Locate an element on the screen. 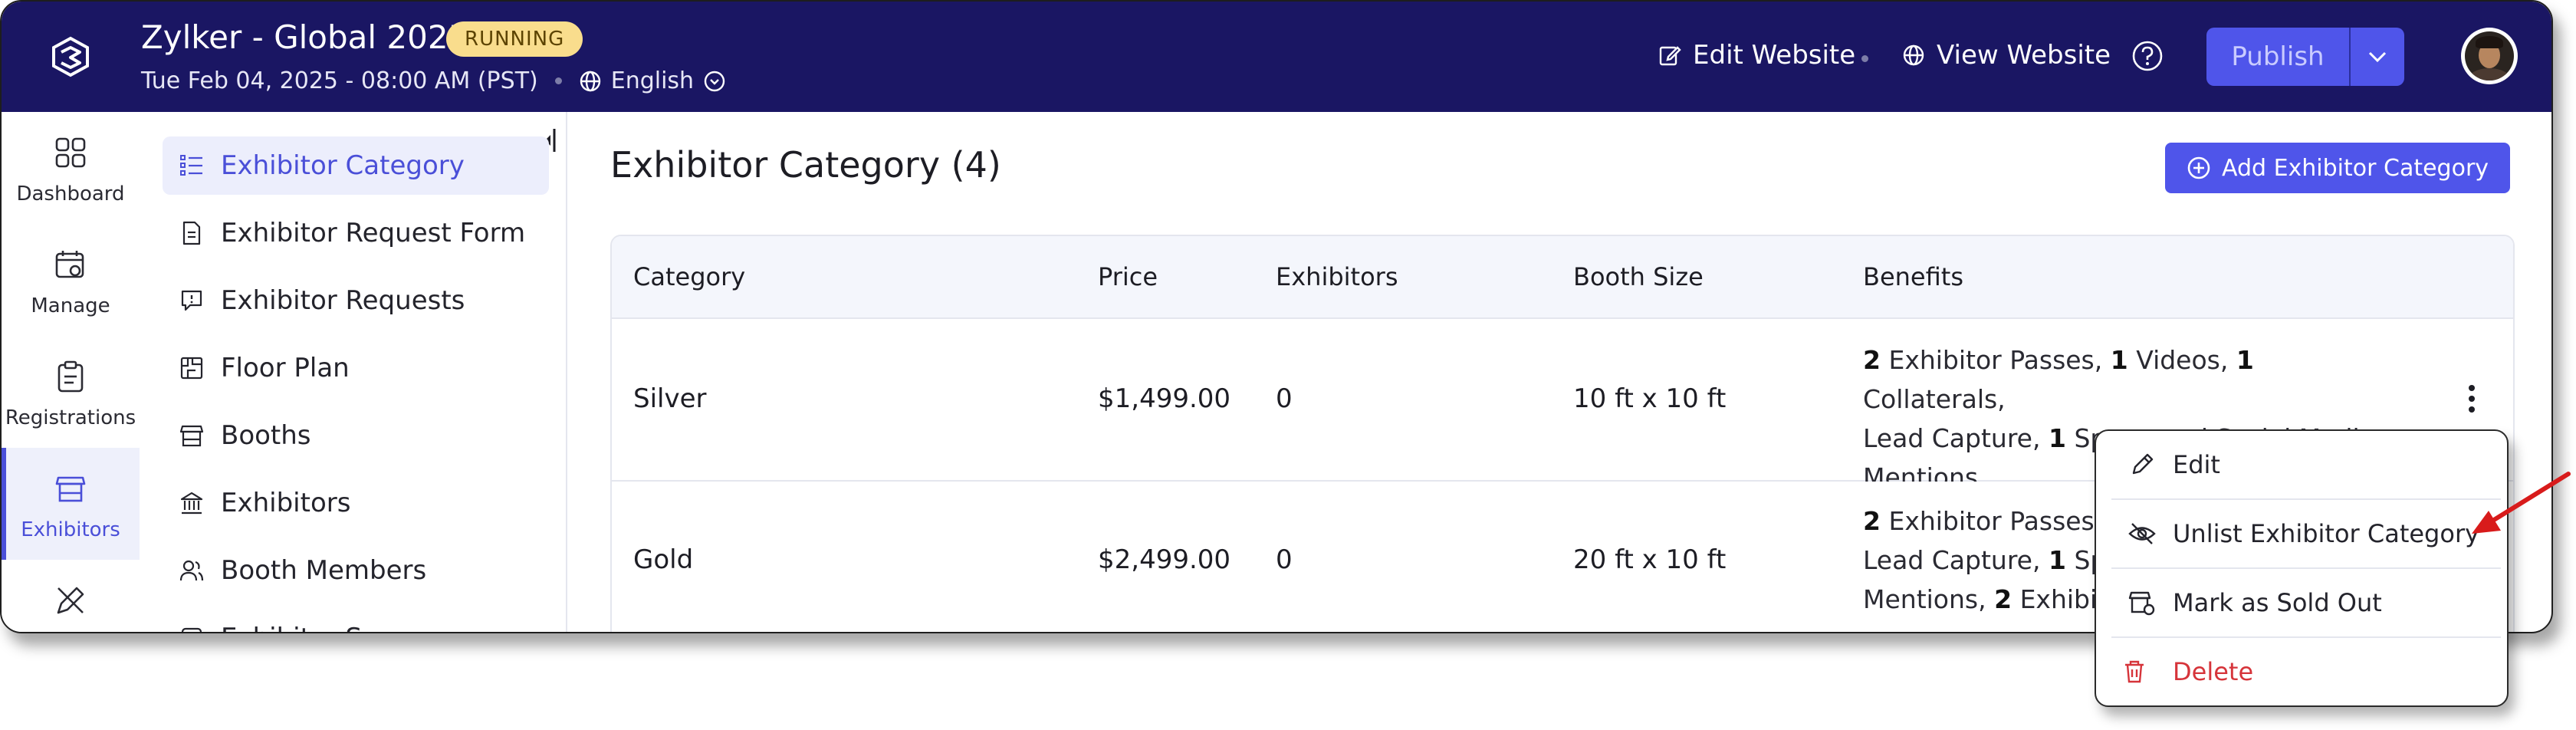  rail-item-manage: Manage is located at coordinates (71, 280).